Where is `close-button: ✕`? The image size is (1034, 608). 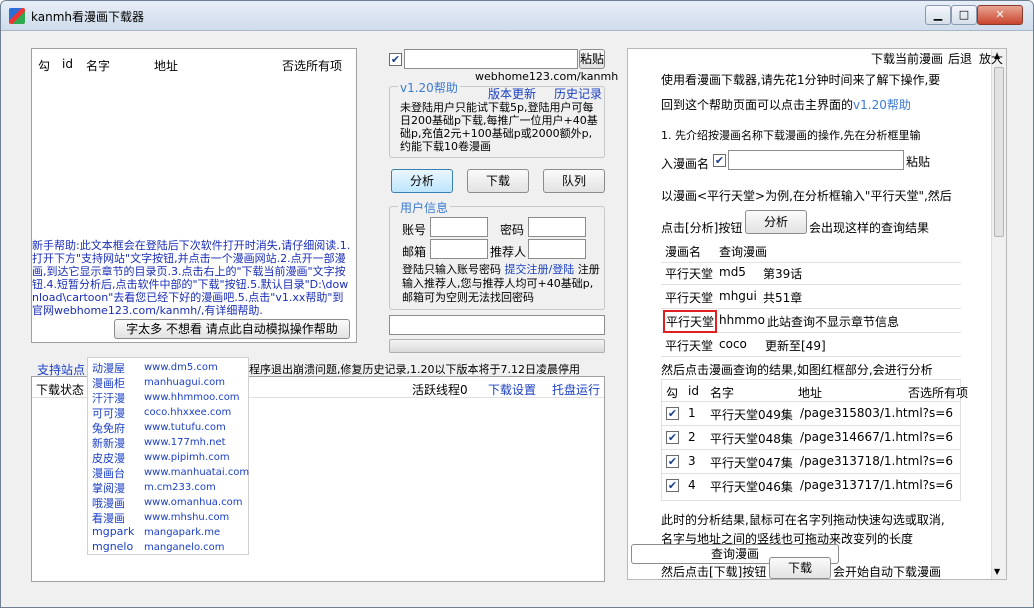 close-button: ✕ is located at coordinates (1000, 15).